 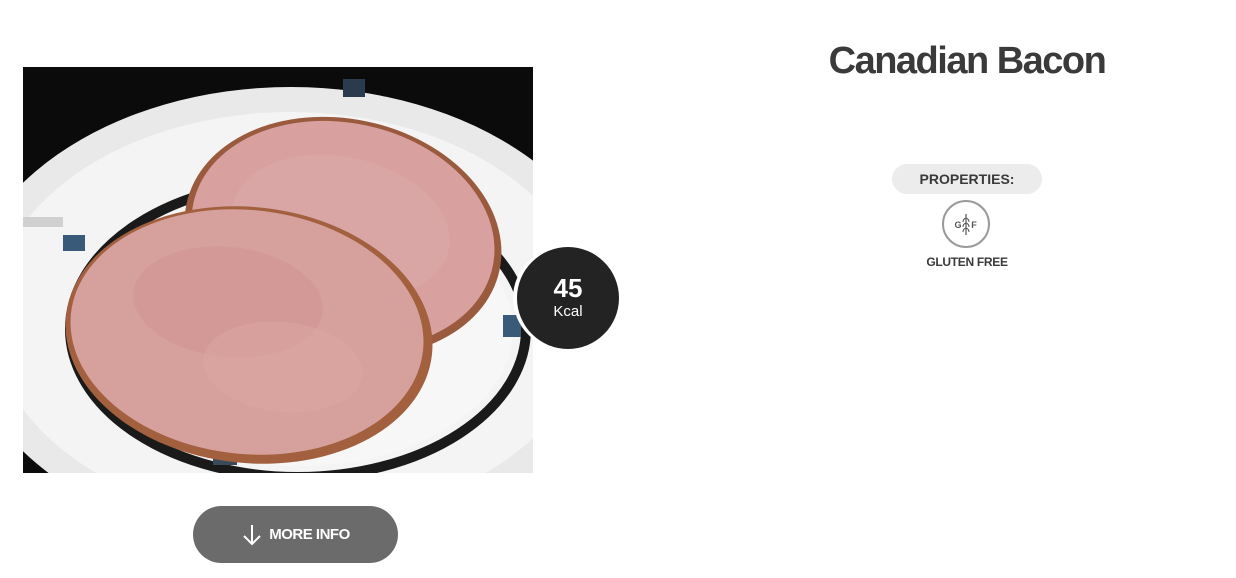 I want to click on more-info-label: MORE INFO, so click(x=309, y=534).